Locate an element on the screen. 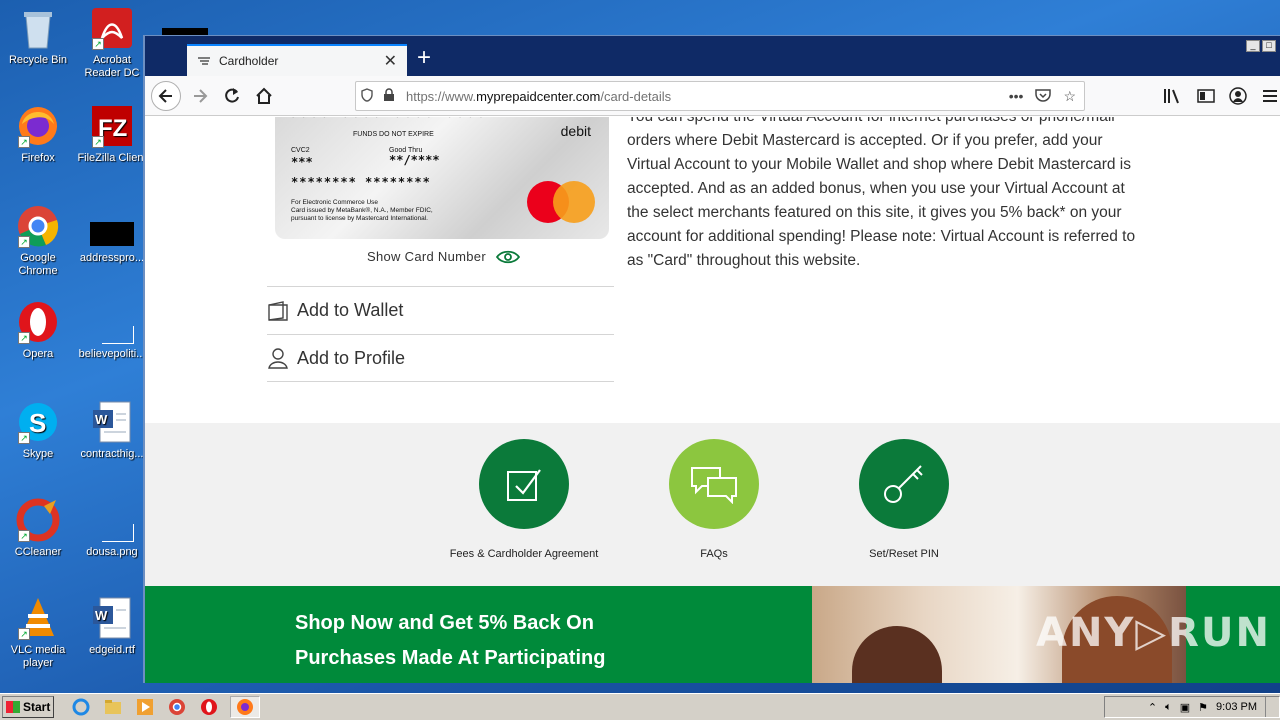 Image resolution: width=1280 pixels, height=720 pixels. minimize-button: _ is located at coordinates (1253, 46).